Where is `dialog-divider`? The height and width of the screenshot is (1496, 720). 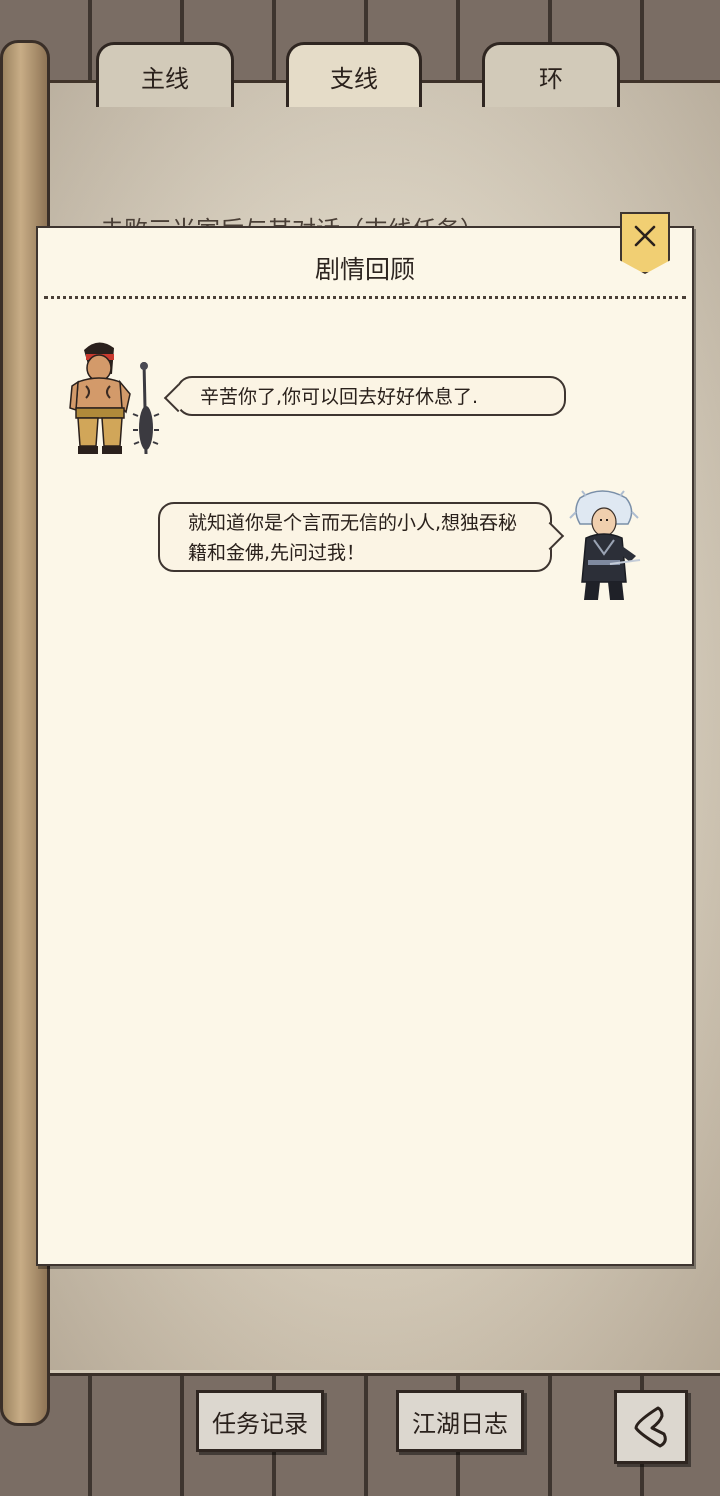 dialog-divider is located at coordinates (365, 297).